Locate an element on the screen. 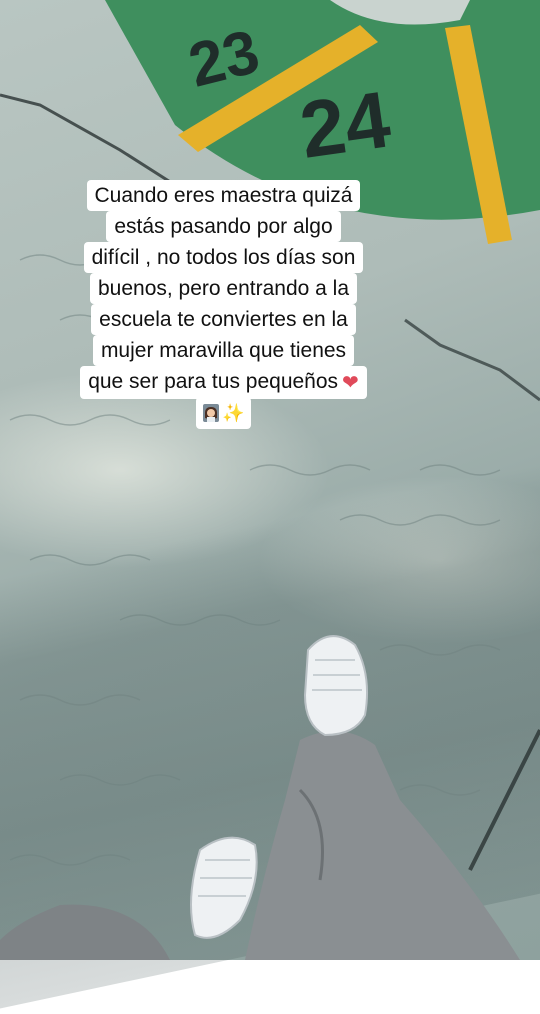 This screenshot has height=1014, width=540. caption-line: Cuando eres maestra quizá is located at coordinates (223, 195).